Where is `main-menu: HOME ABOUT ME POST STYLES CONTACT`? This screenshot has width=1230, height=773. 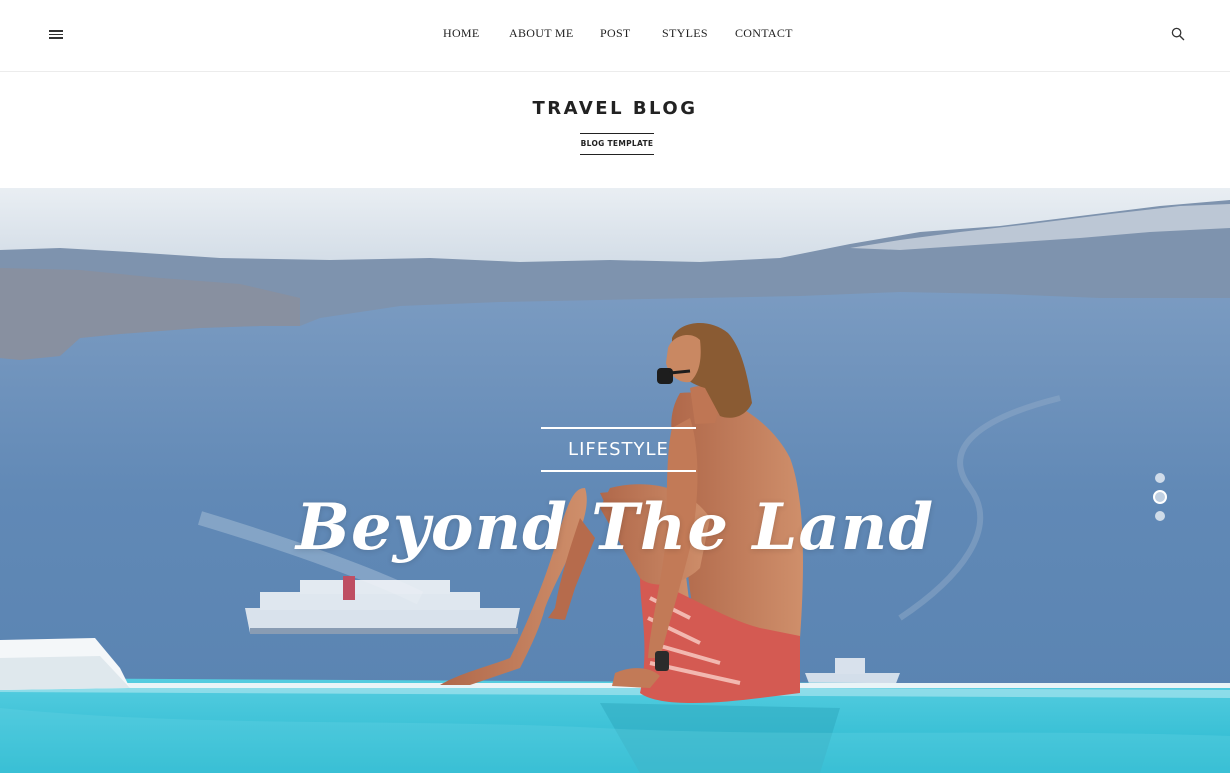
main-menu: HOME ABOUT ME POST STYLES CONTACT is located at coordinates (615, 35).